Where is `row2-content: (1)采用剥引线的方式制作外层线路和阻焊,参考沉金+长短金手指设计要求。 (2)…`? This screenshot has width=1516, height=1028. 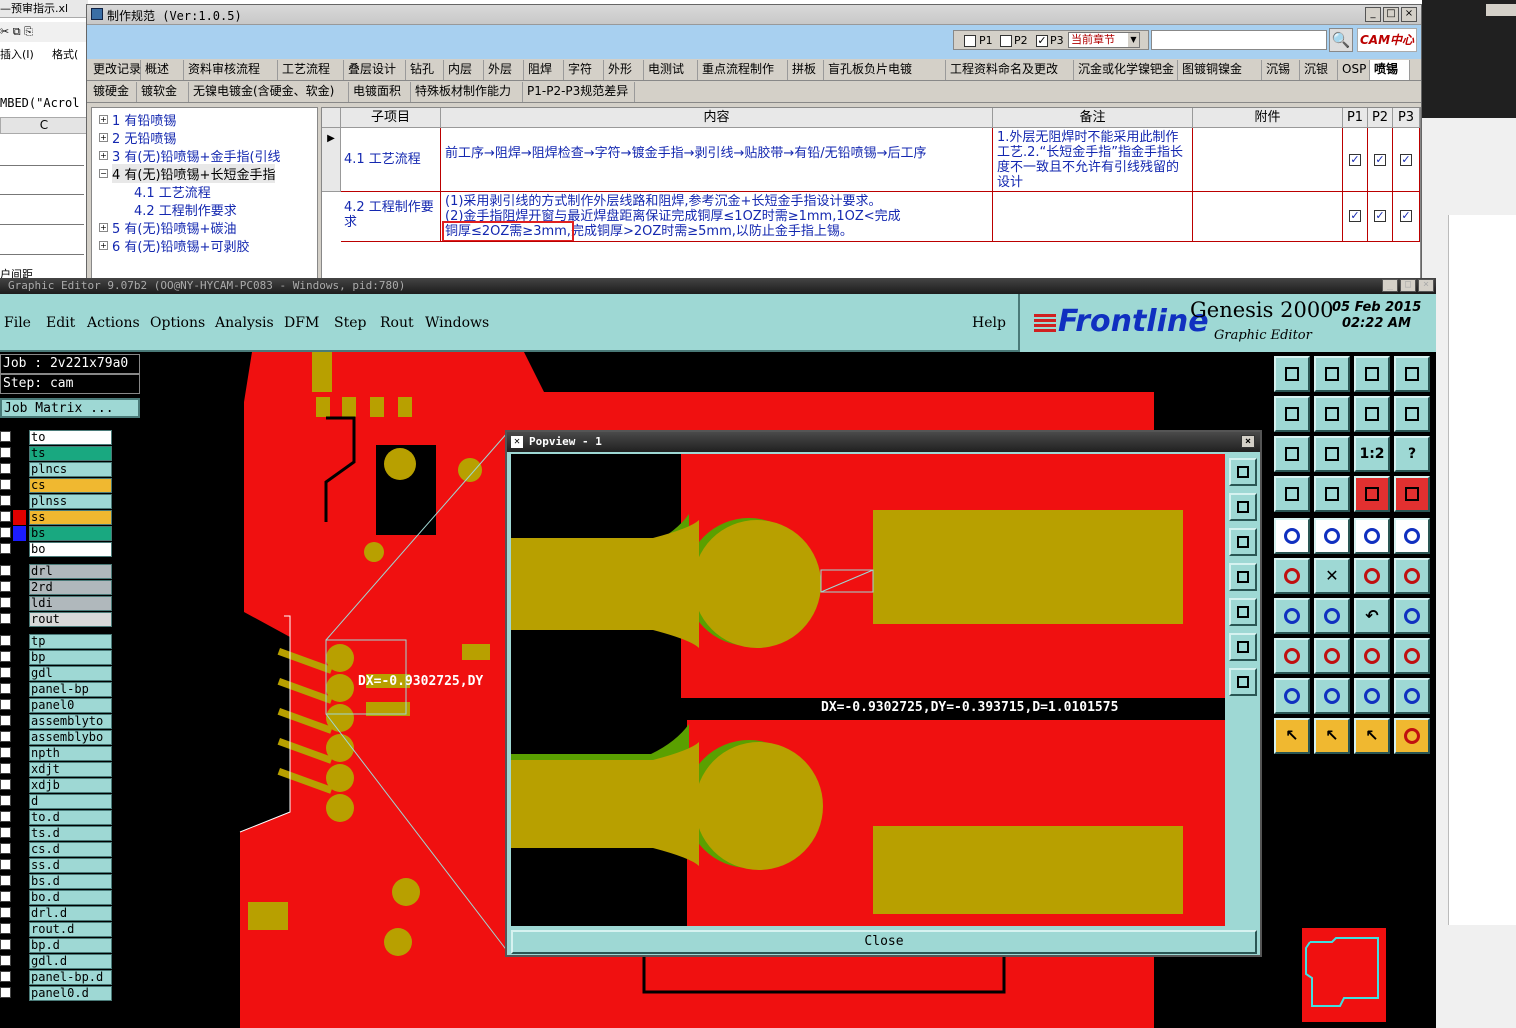 row2-content: (1)采用剥引线的方式制作外层线路和阻焊,参考沉金+长短金手指设计要求。 (2)… is located at coordinates (717, 217).